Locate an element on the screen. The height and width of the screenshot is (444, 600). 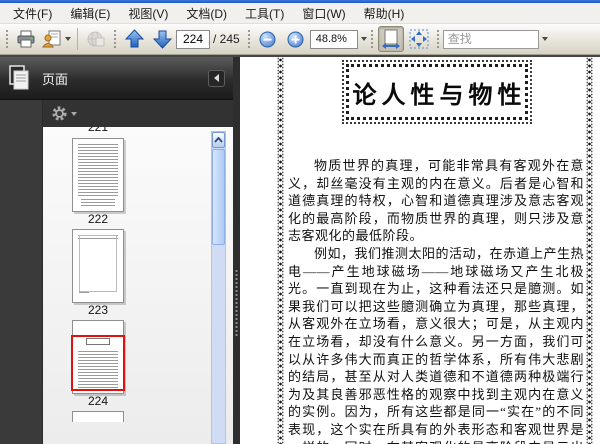
thumbnail-options-row is located at coordinates (138, 113).